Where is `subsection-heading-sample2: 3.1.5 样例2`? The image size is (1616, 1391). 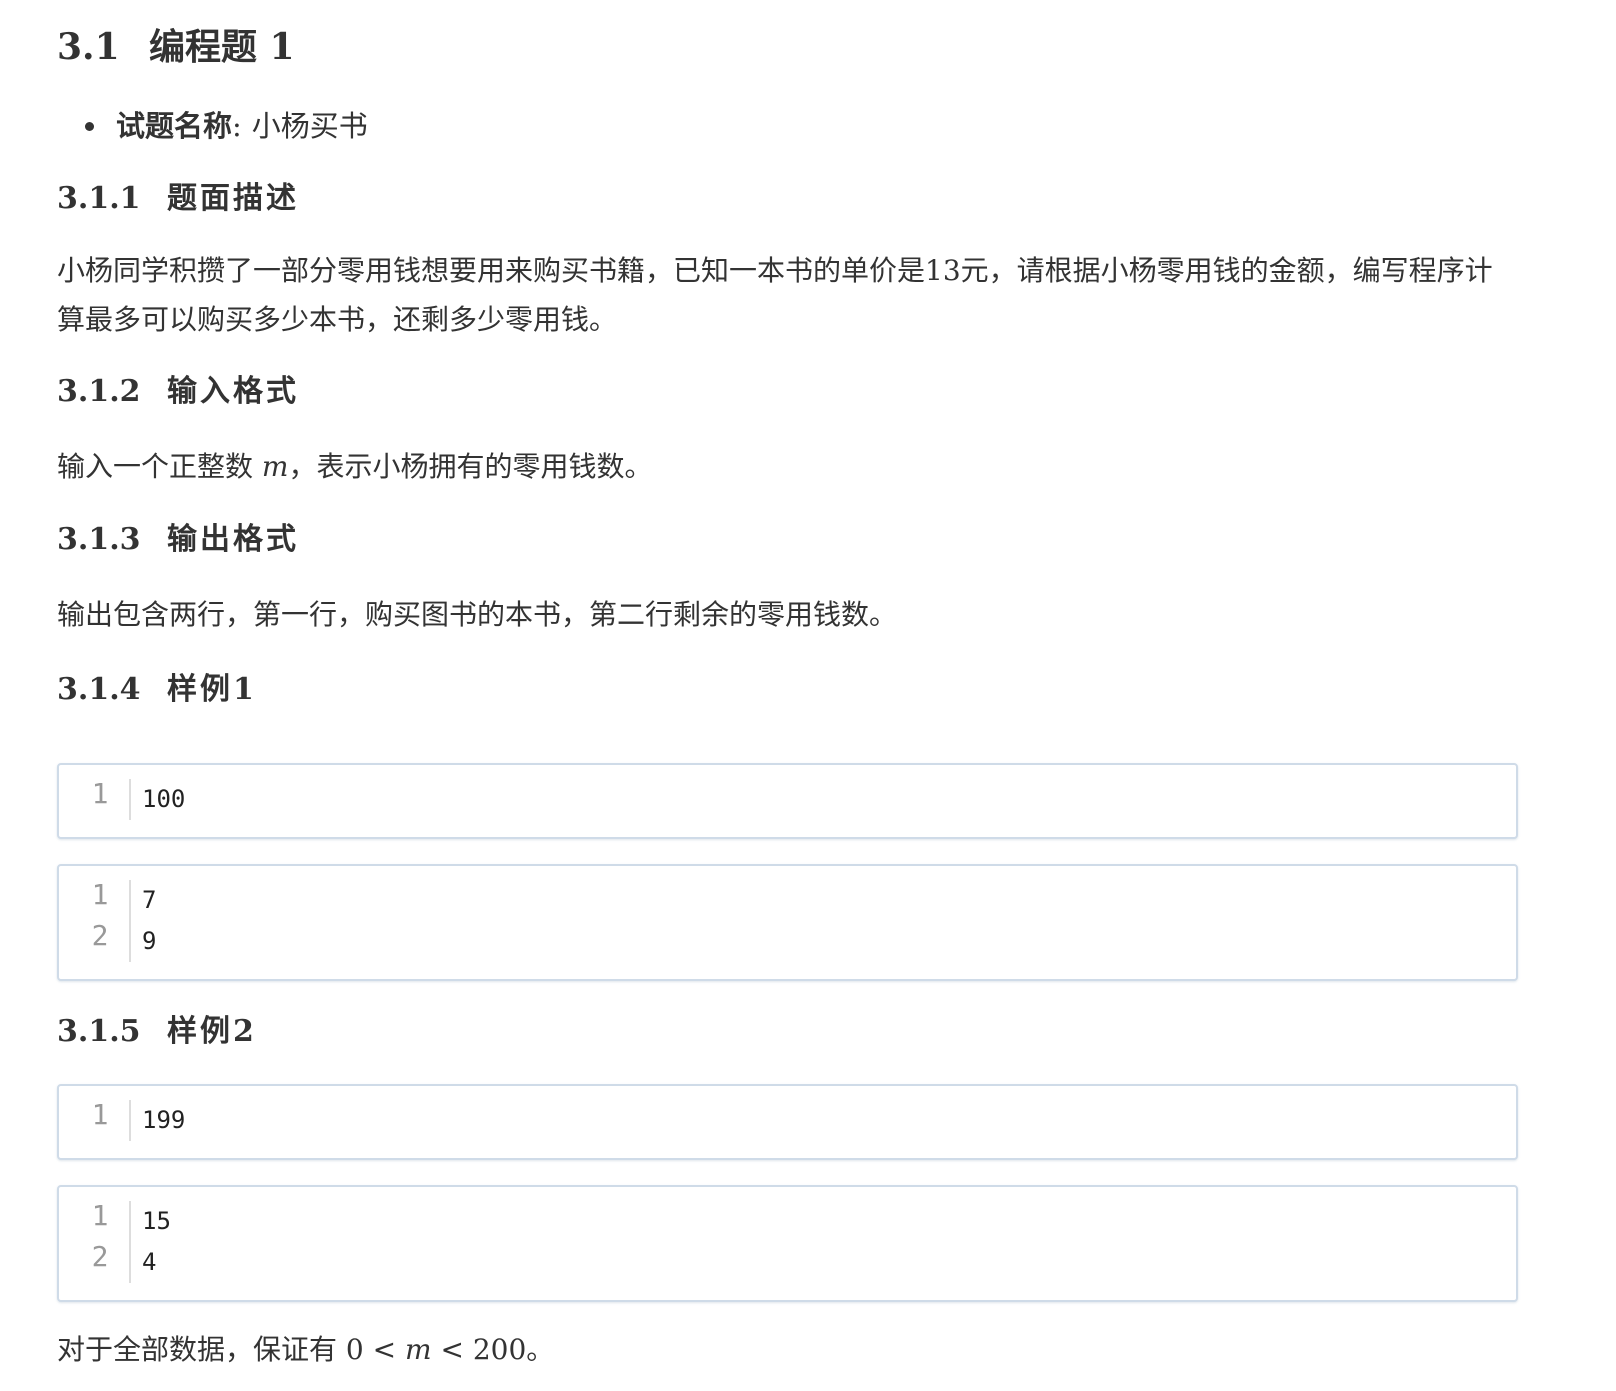
subsection-heading-sample2: 3.1.5 样例2 is located at coordinates (157, 1032).